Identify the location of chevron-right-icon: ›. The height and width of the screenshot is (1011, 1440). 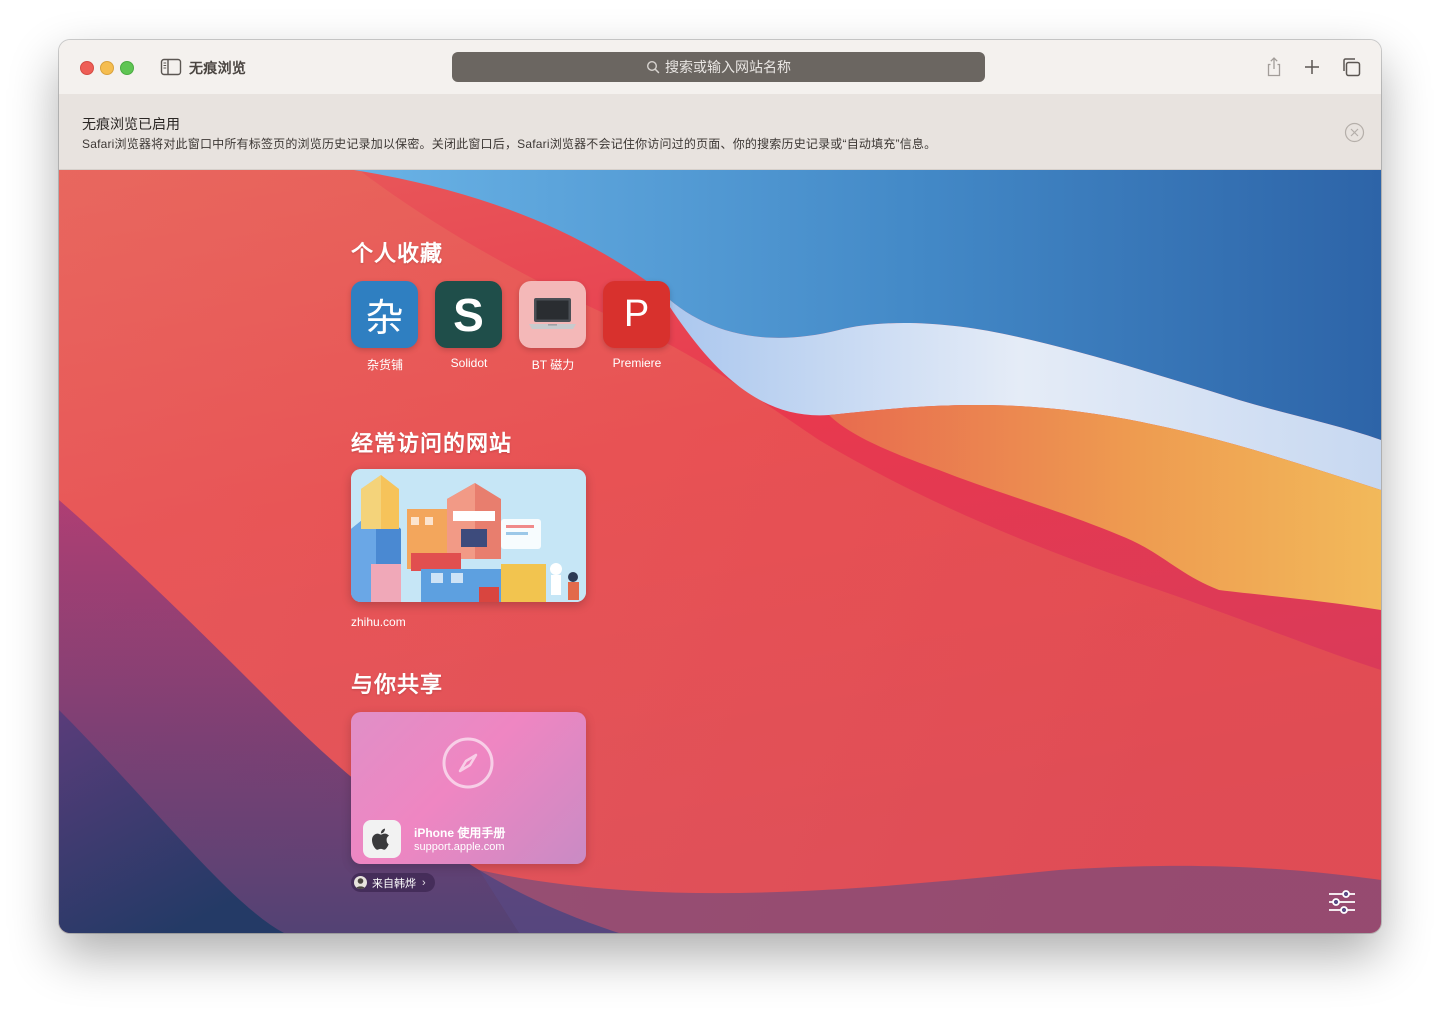
(424, 882).